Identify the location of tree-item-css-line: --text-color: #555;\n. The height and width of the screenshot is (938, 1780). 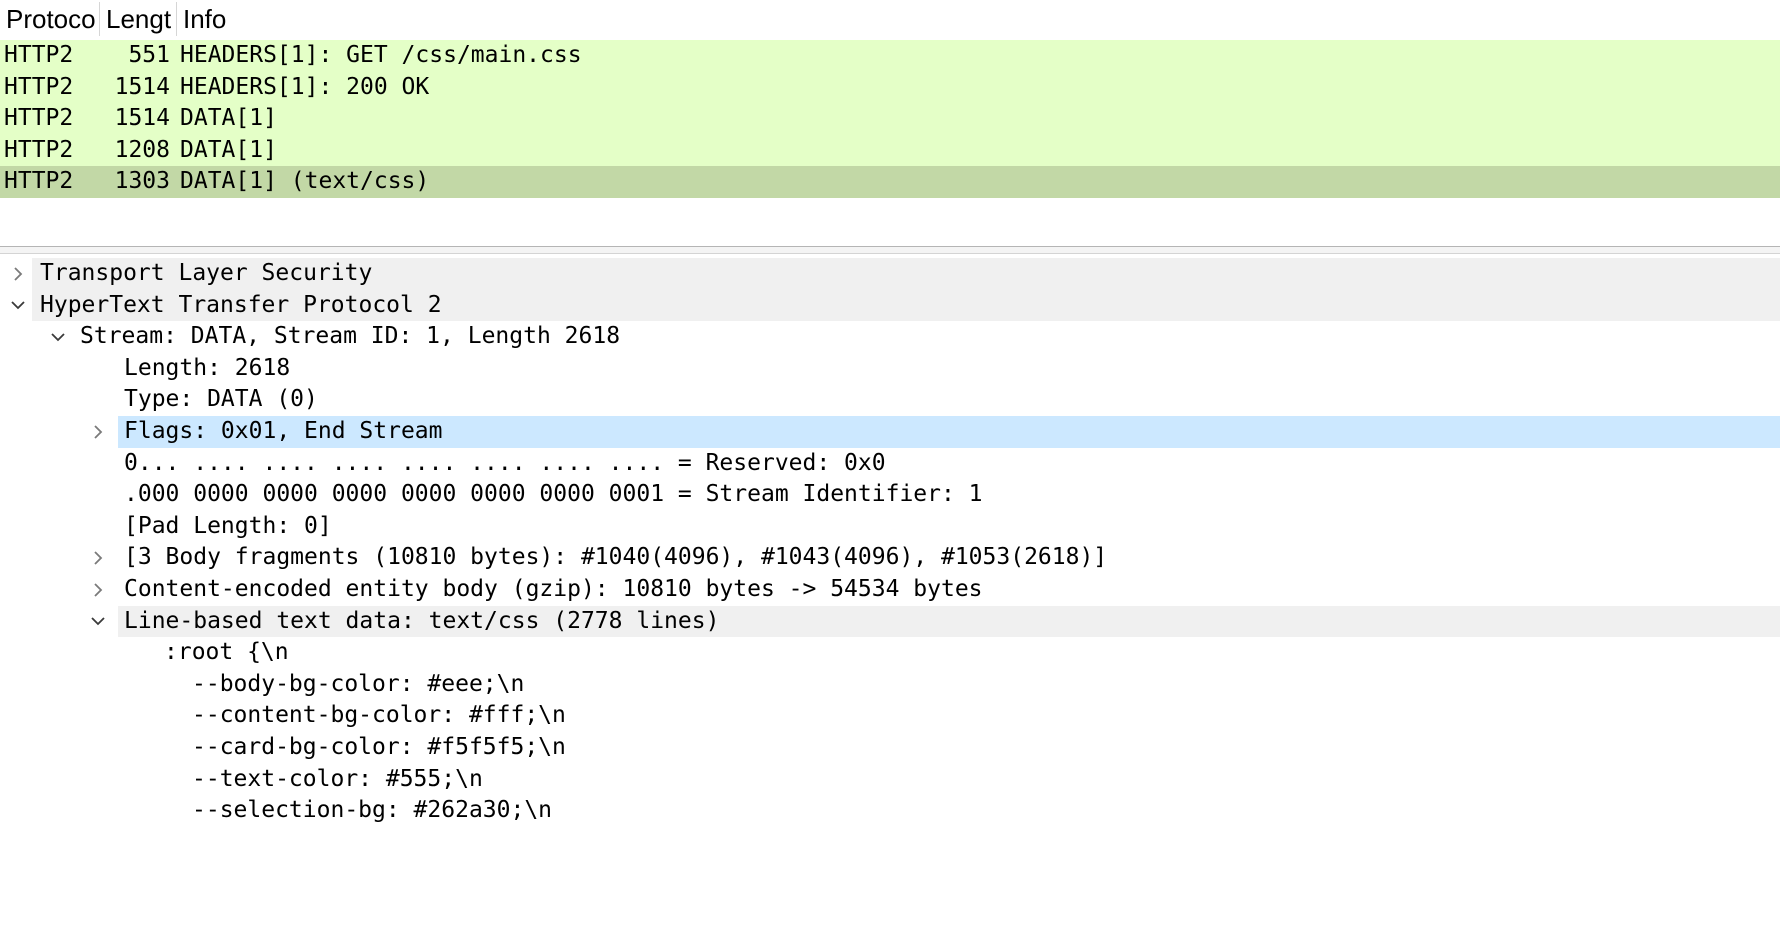
(890, 780).